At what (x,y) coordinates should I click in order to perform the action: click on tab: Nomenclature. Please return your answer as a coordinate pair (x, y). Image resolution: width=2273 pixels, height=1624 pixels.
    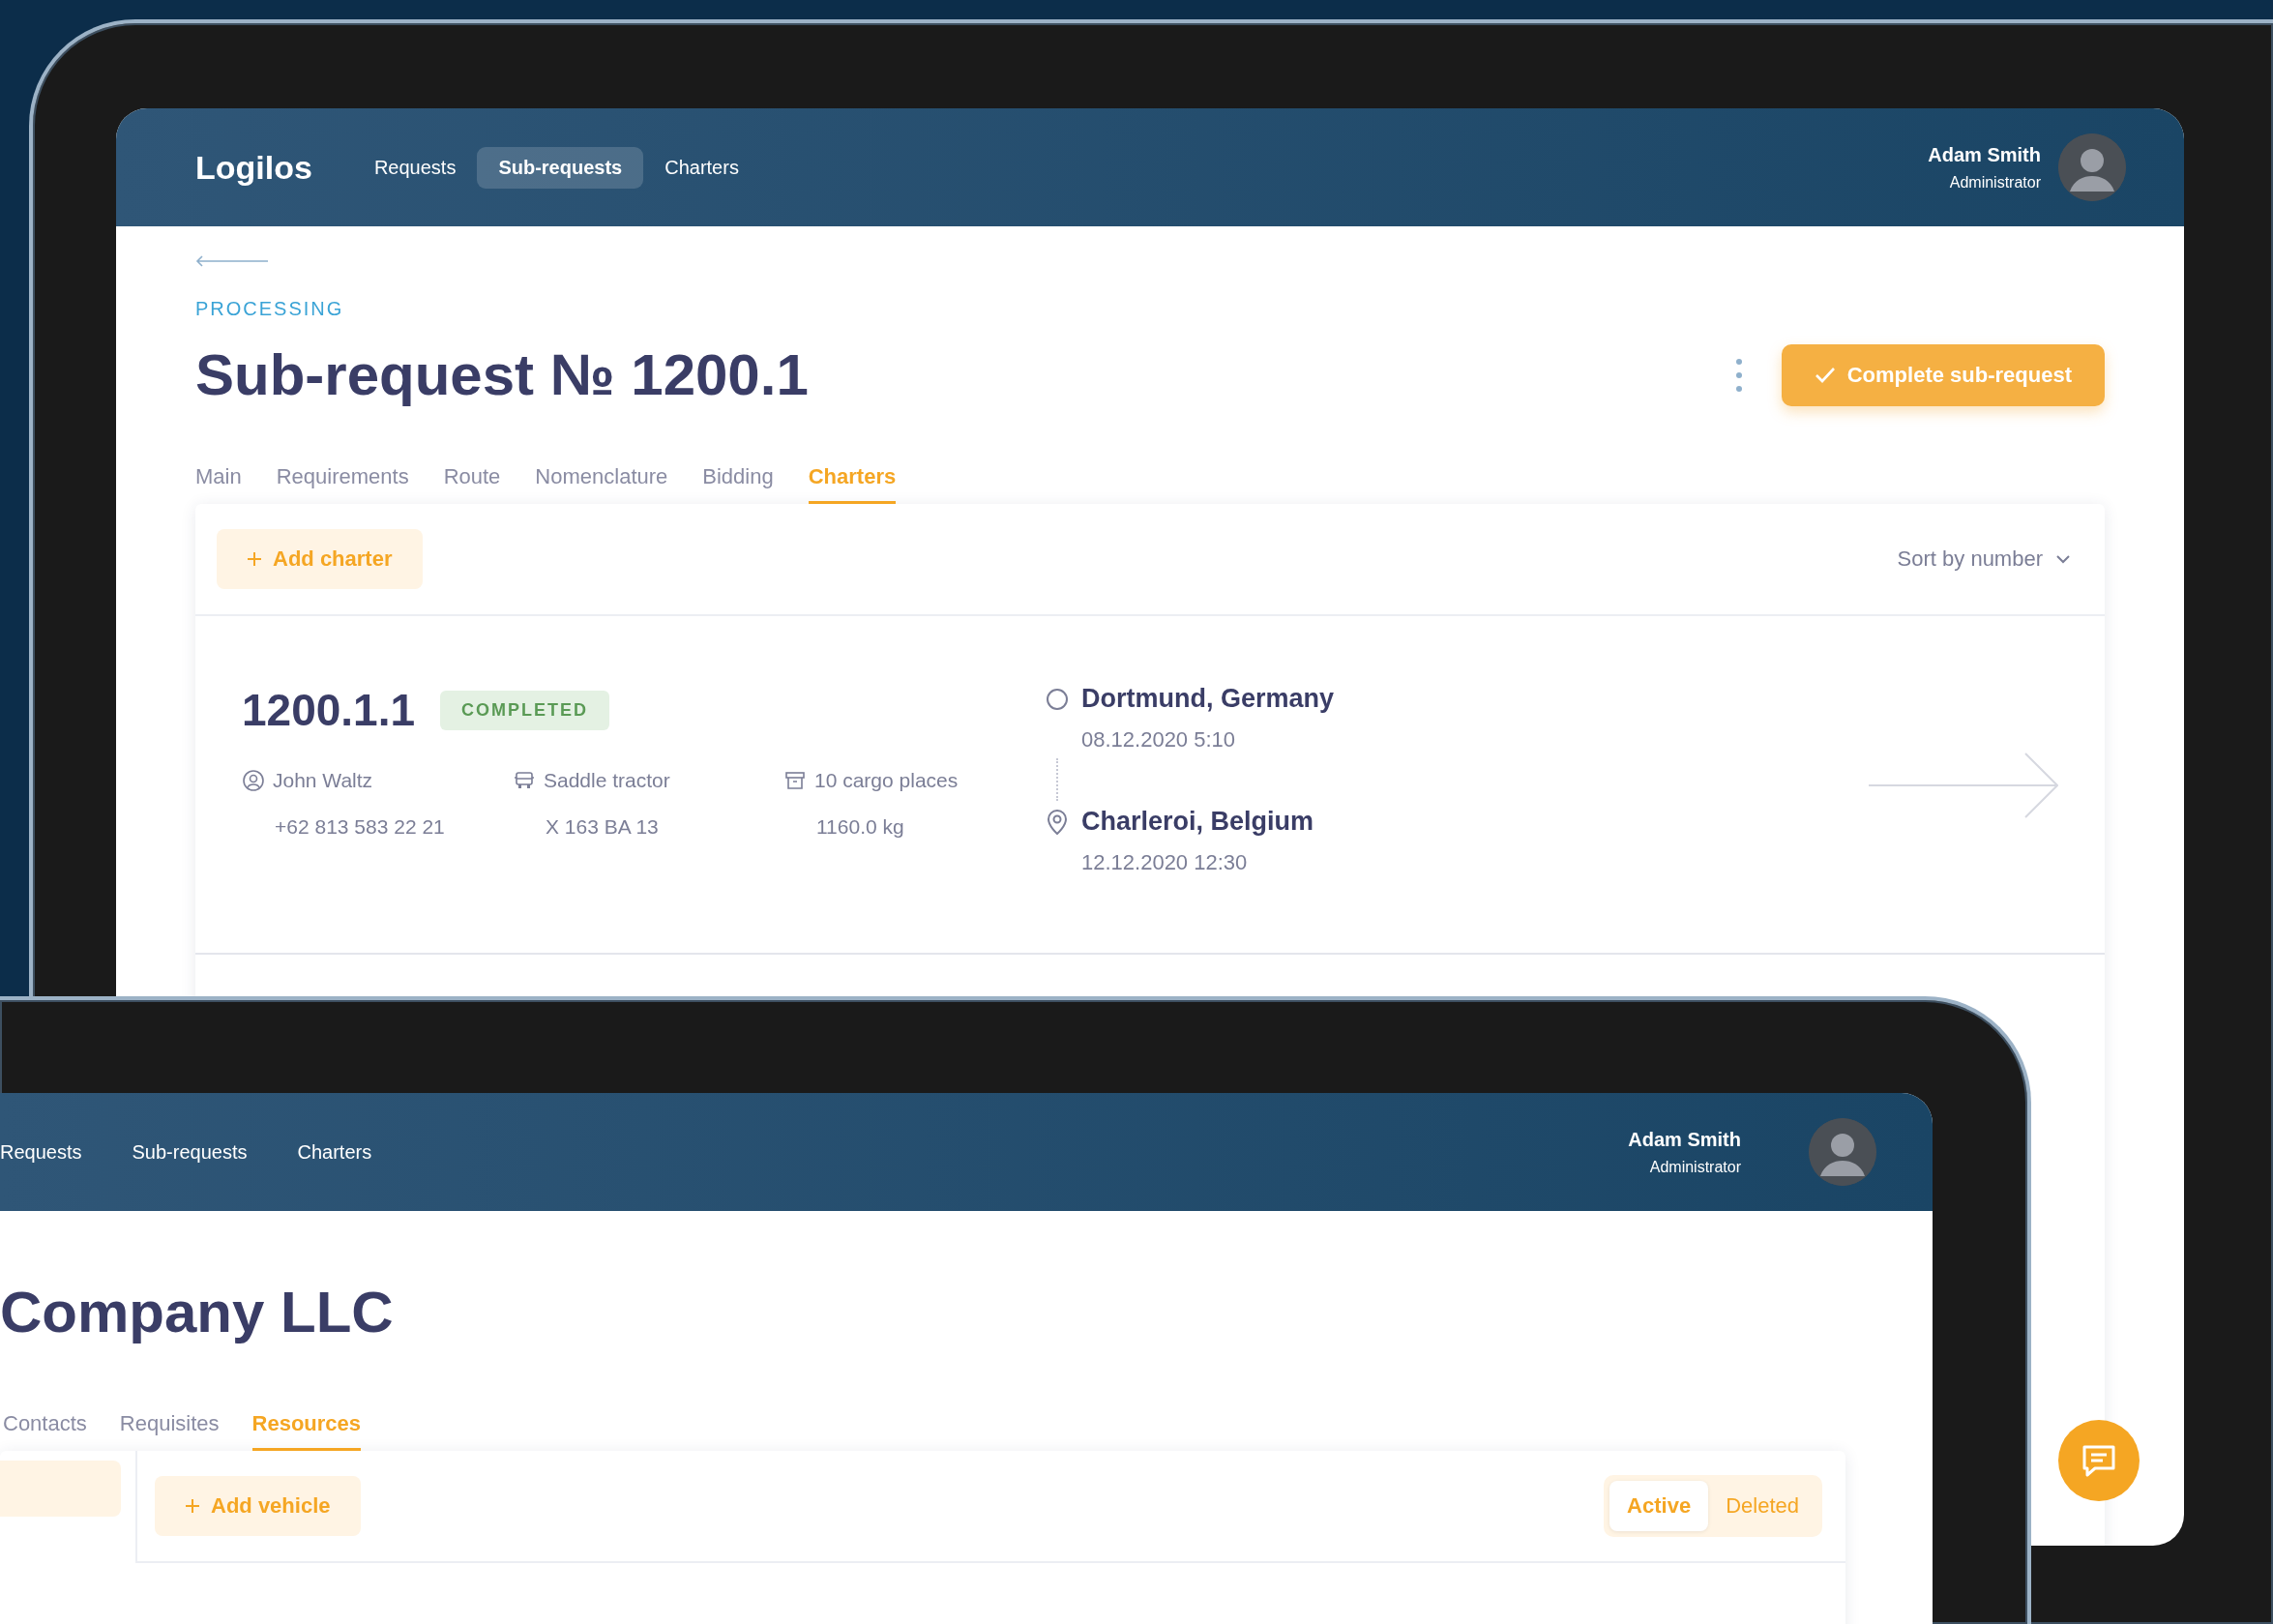
    Looking at the image, I should click on (601, 484).